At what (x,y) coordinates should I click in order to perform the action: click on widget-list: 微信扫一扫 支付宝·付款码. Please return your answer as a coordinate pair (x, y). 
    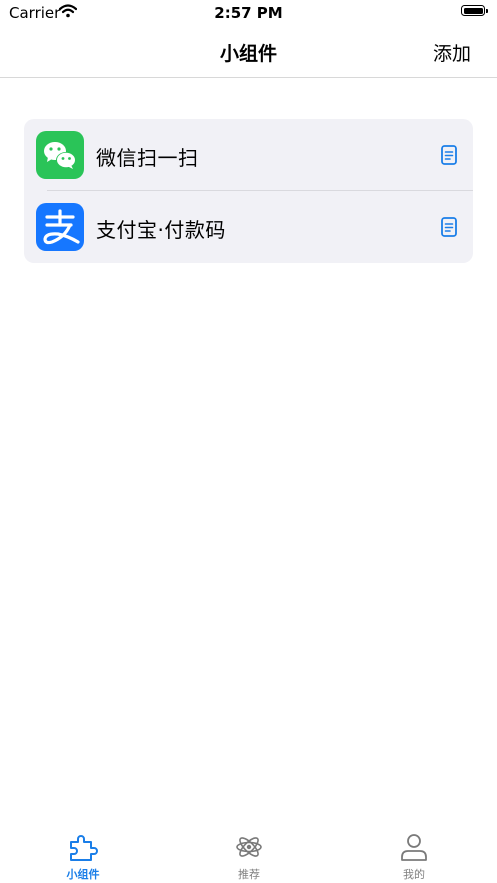
    Looking at the image, I should click on (248, 191).